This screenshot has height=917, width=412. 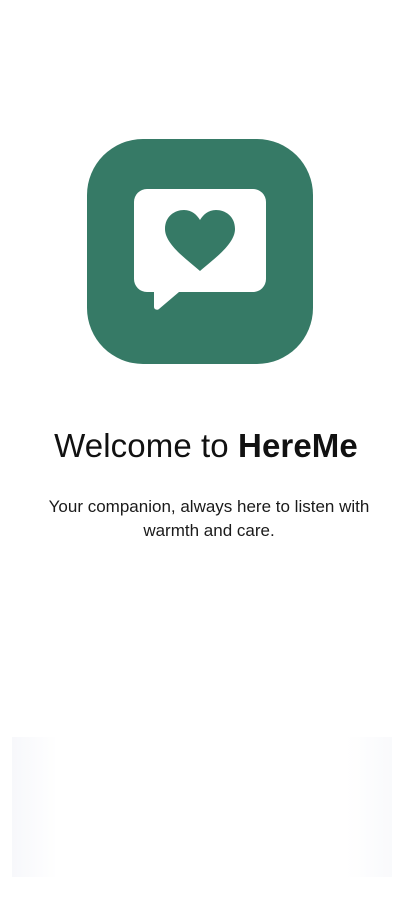 I want to click on app-logo, so click(x=200, y=251).